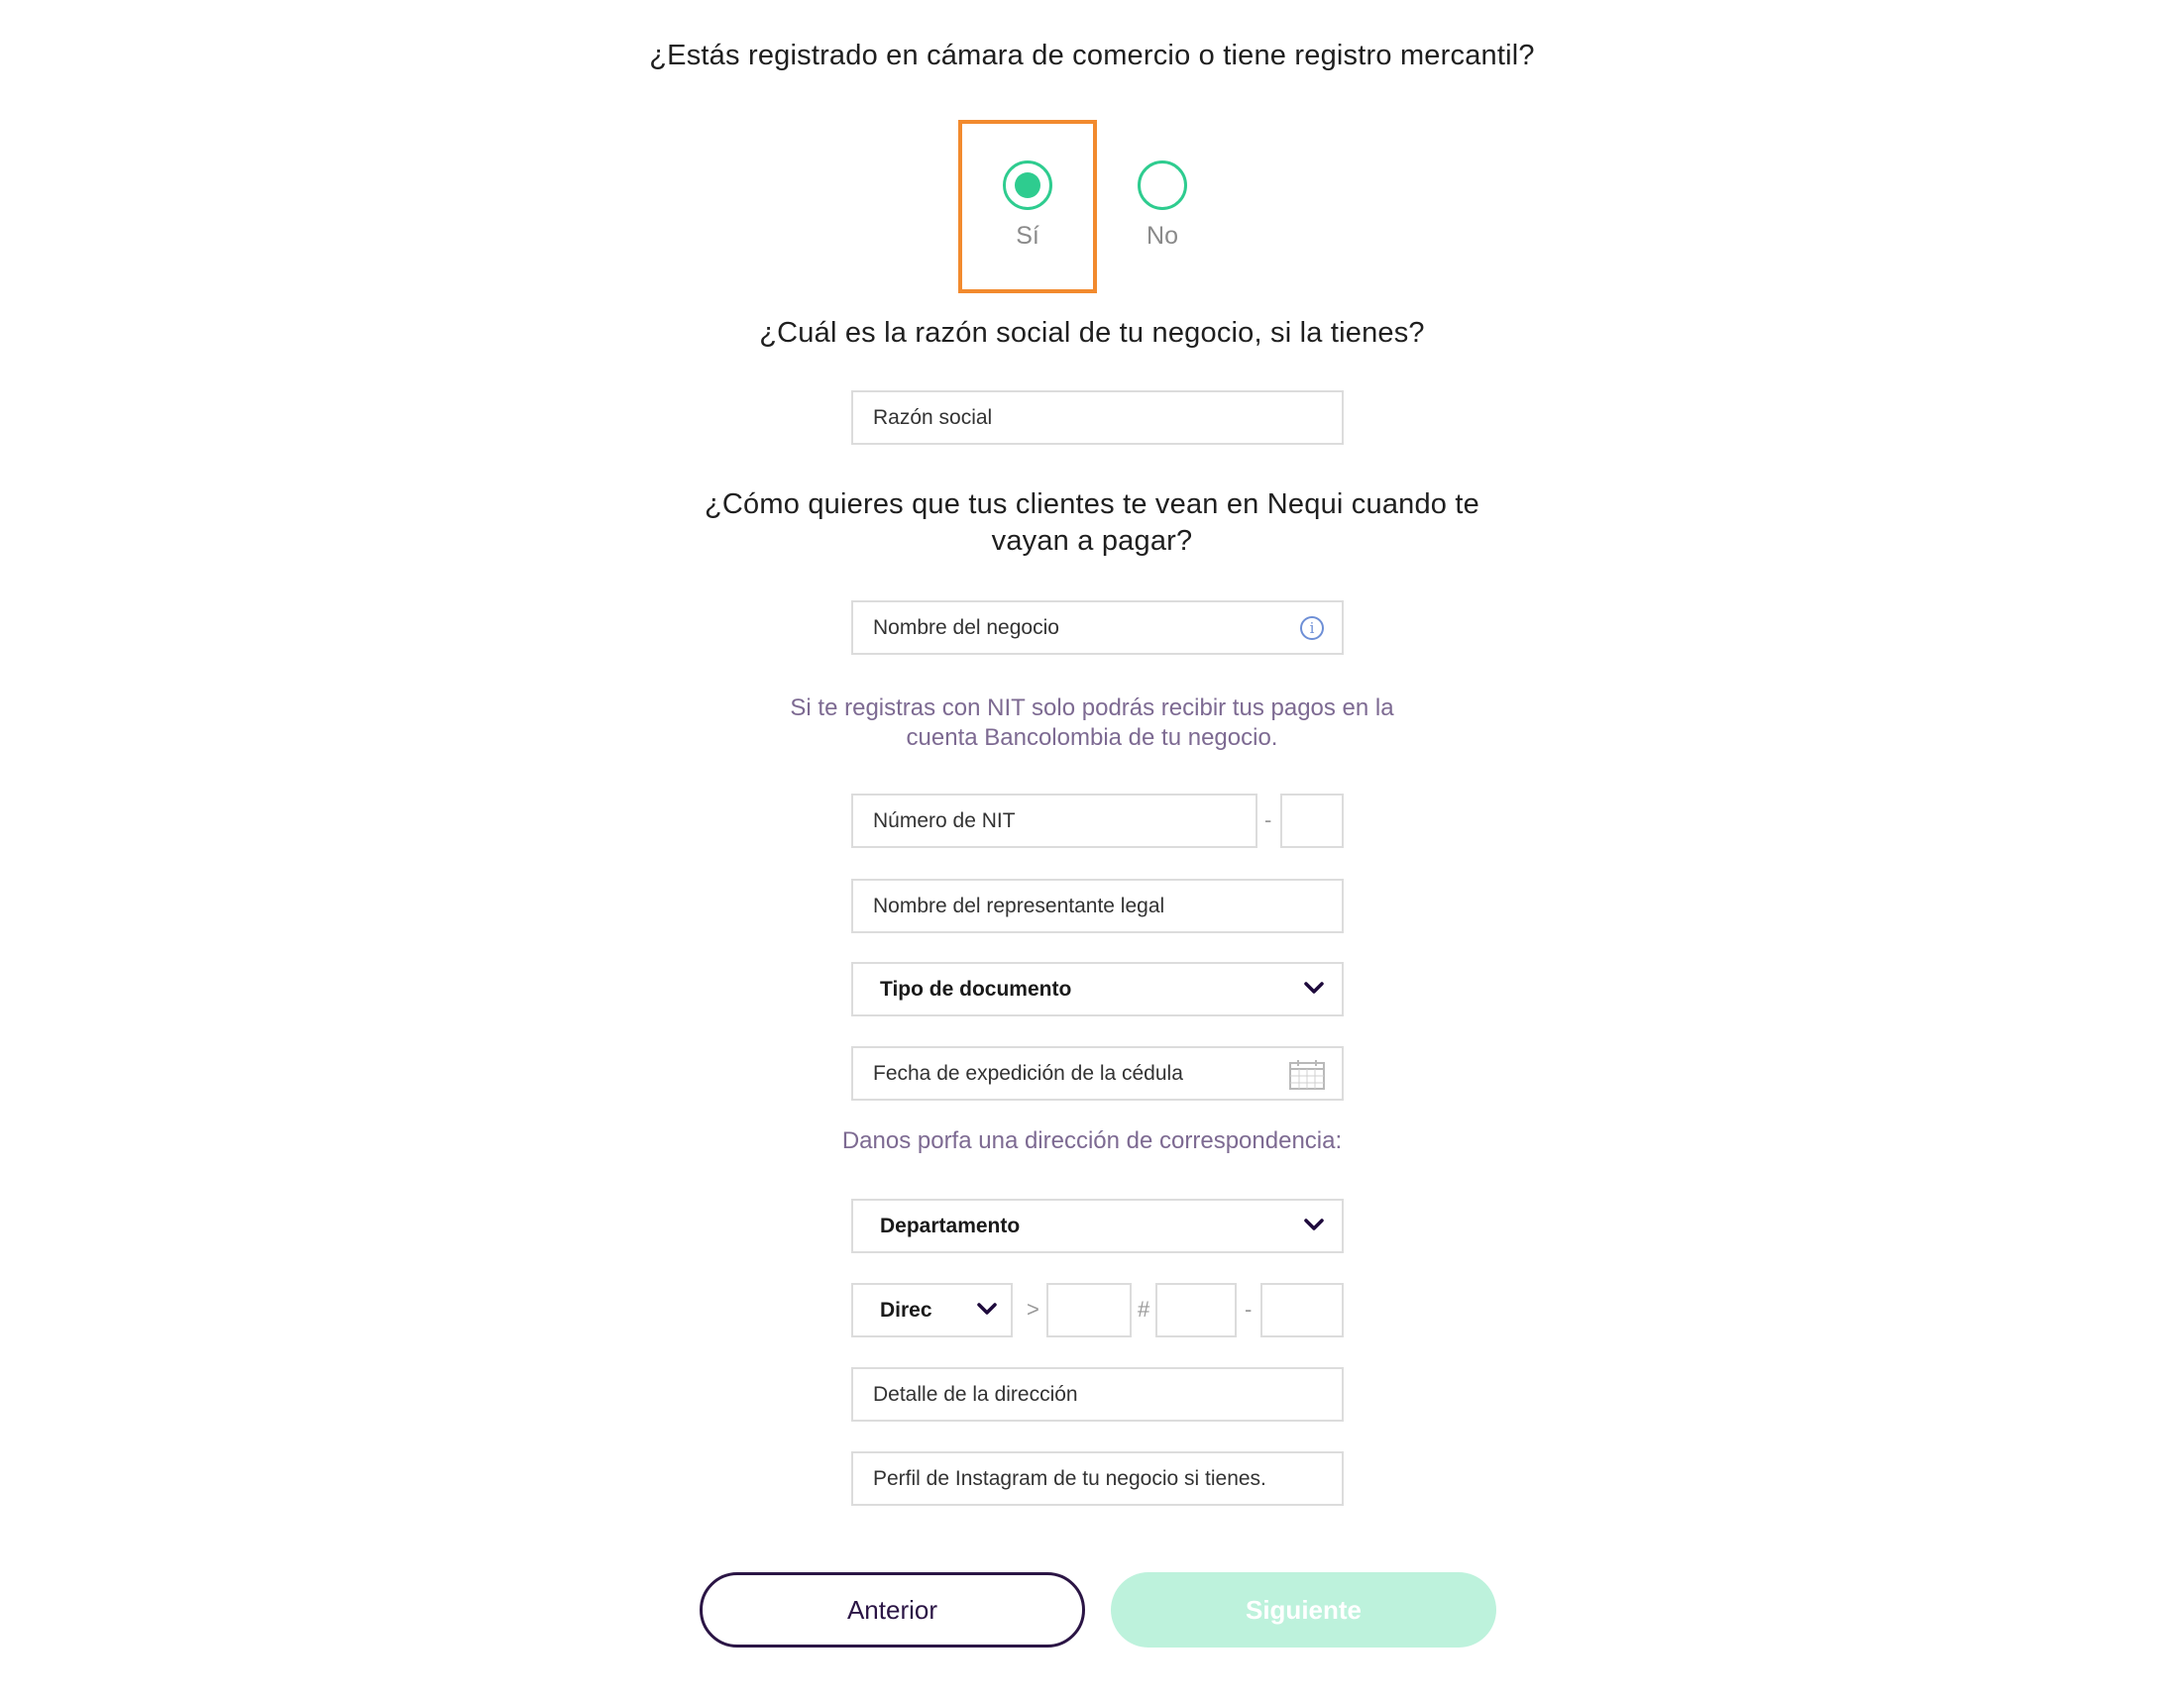  Describe the element at coordinates (1196, 1310) in the screenshot. I see `direccion-numero-input` at that location.